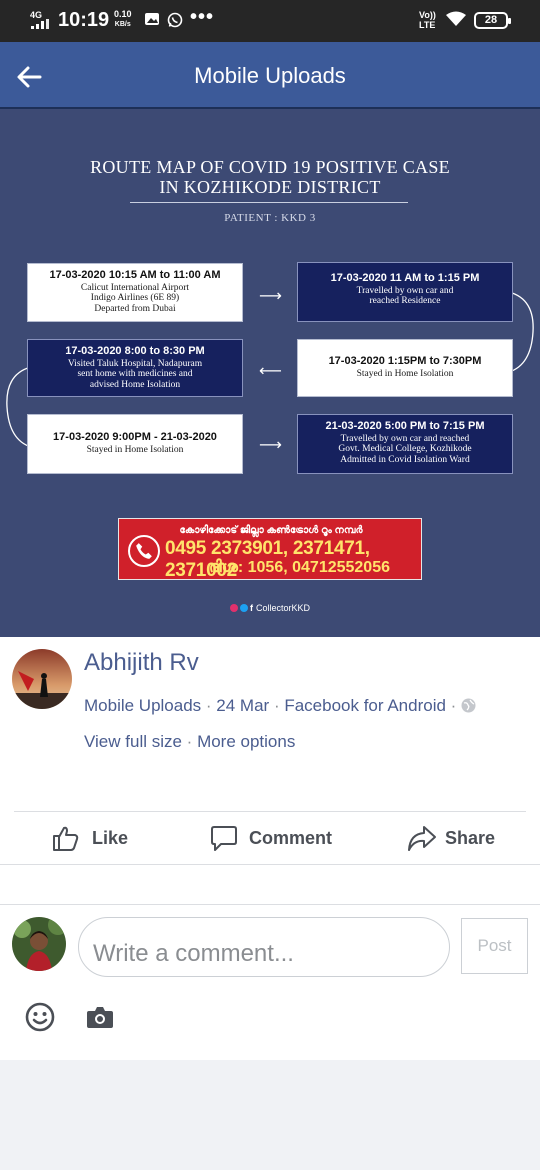 The width and height of the screenshot is (540, 1170). What do you see at coordinates (135, 384) in the screenshot?
I see `step-detail: advised Home Isolation` at bounding box center [135, 384].